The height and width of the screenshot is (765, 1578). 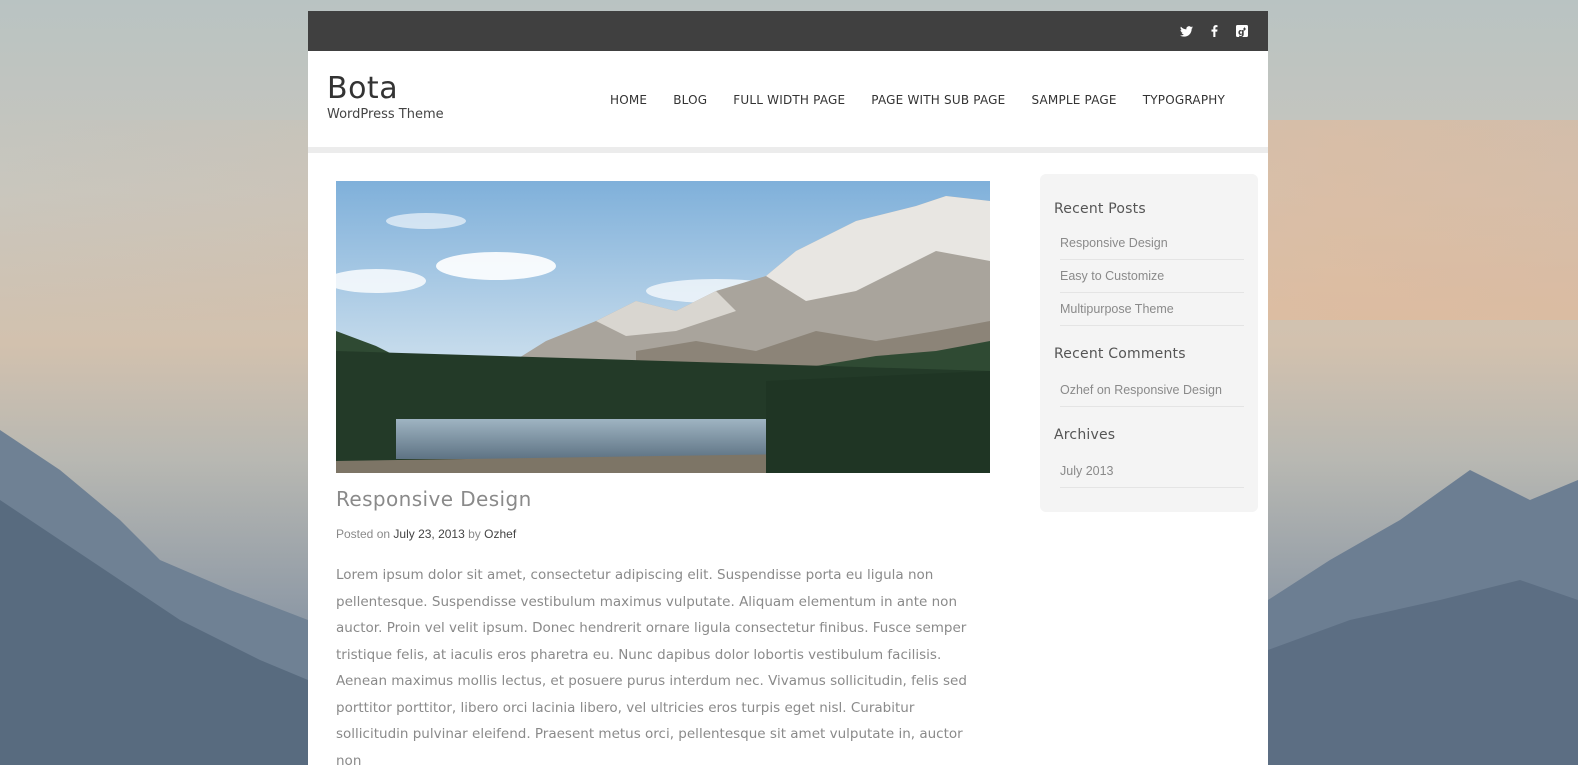 I want to click on site-description: WordPress Theme, so click(x=385, y=114).